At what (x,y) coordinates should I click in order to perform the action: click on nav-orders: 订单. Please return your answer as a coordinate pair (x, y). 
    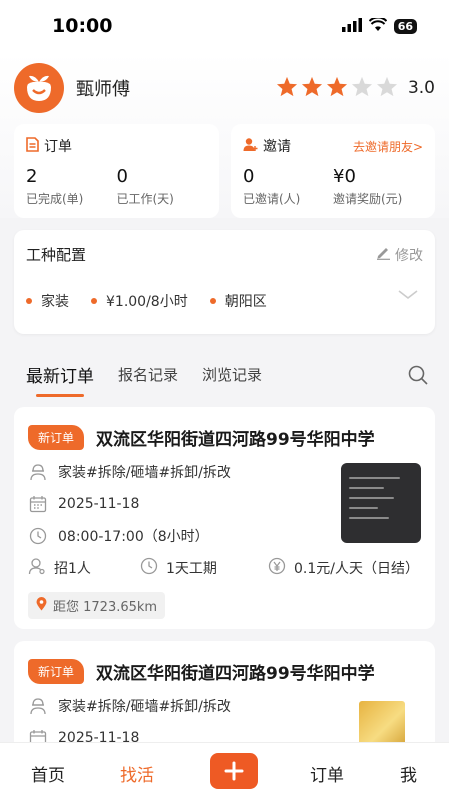
    Looking at the image, I should click on (327, 773).